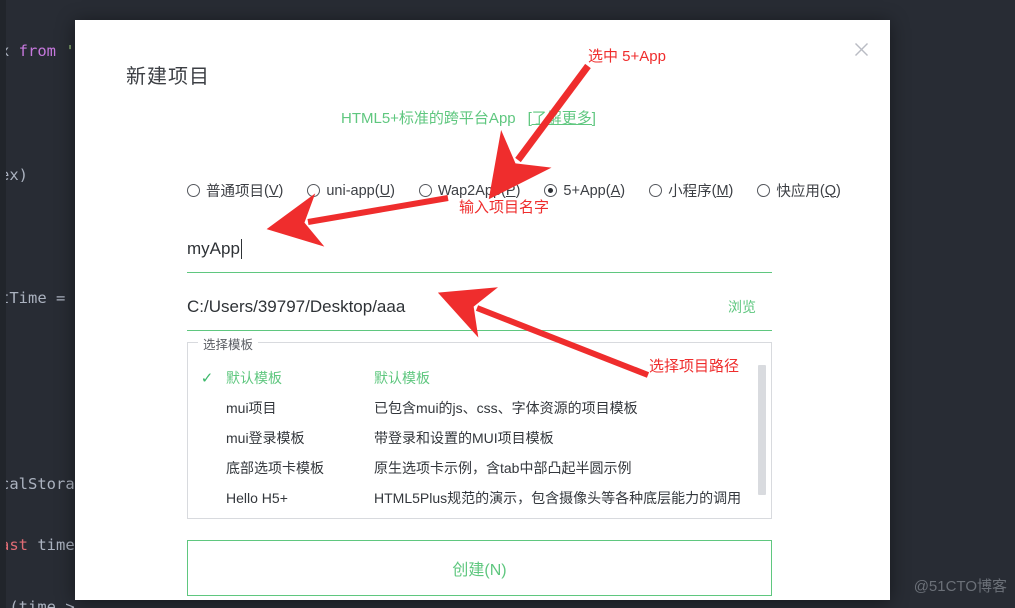 Image resolution: width=1015 pixels, height=608 pixels. I want to click on template-row: Hello H5+ HTML5Plus规范的演示，包含摄像头等各种底层能力的调用, so click(479, 497).